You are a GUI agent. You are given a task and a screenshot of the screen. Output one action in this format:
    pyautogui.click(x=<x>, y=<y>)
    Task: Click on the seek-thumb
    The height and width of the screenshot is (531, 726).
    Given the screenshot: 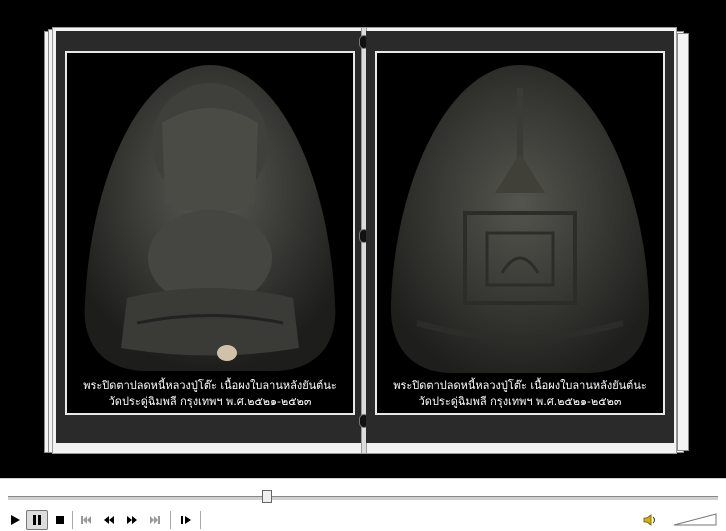 What is the action you would take?
    pyautogui.click(x=267, y=496)
    